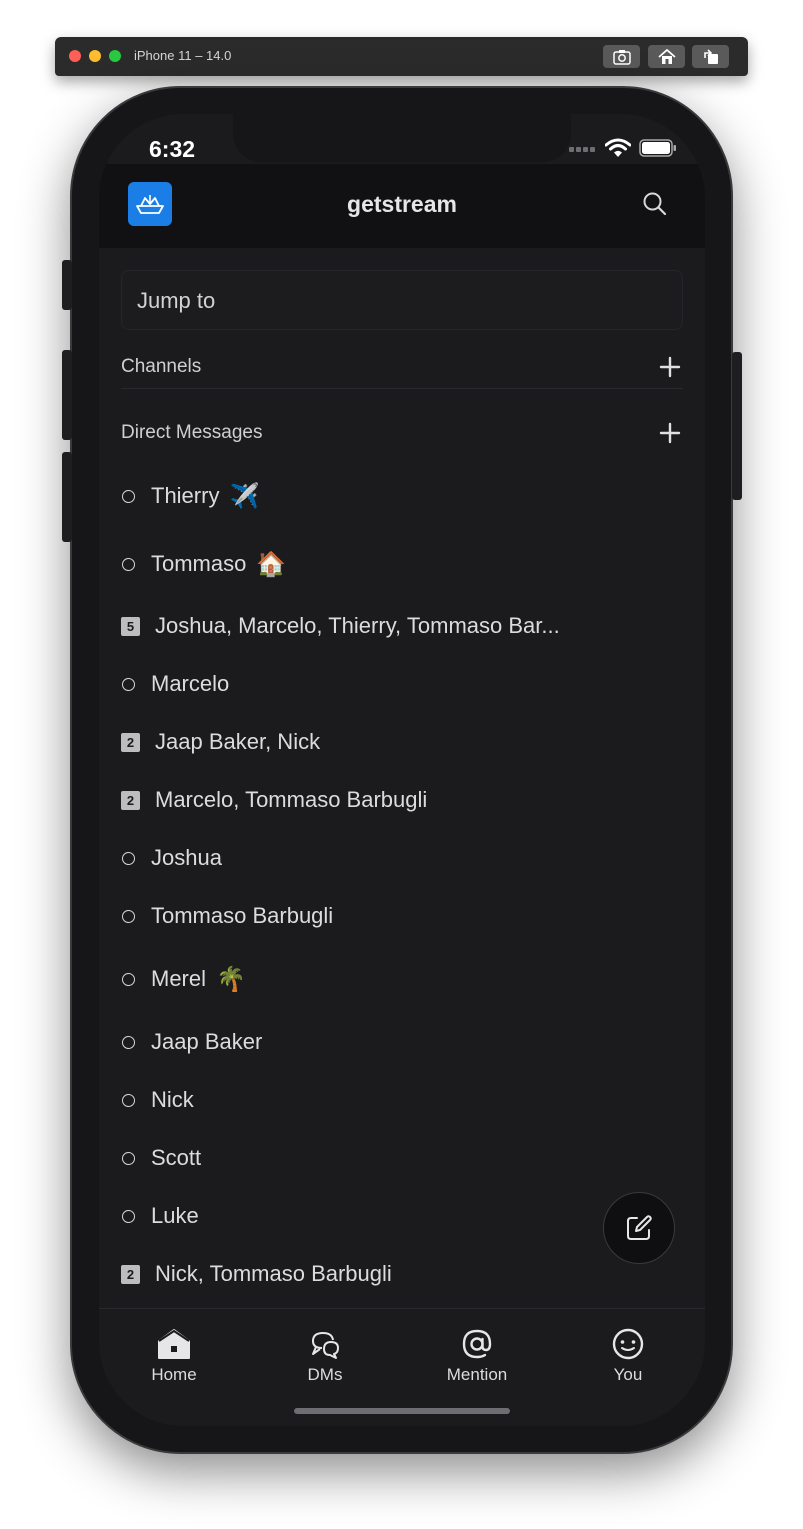 The width and height of the screenshot is (803, 1529). I want to click on dm-item-jaap-baker: Jaap Baker, so click(401, 1042).